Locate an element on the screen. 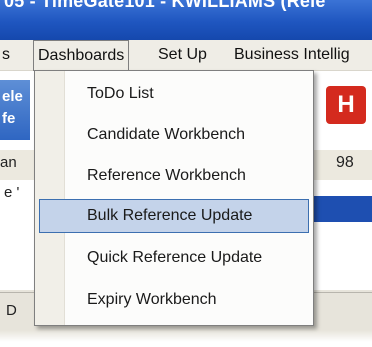 The width and height of the screenshot is (372, 347). background-banner: ele fe is located at coordinates (15, 110).